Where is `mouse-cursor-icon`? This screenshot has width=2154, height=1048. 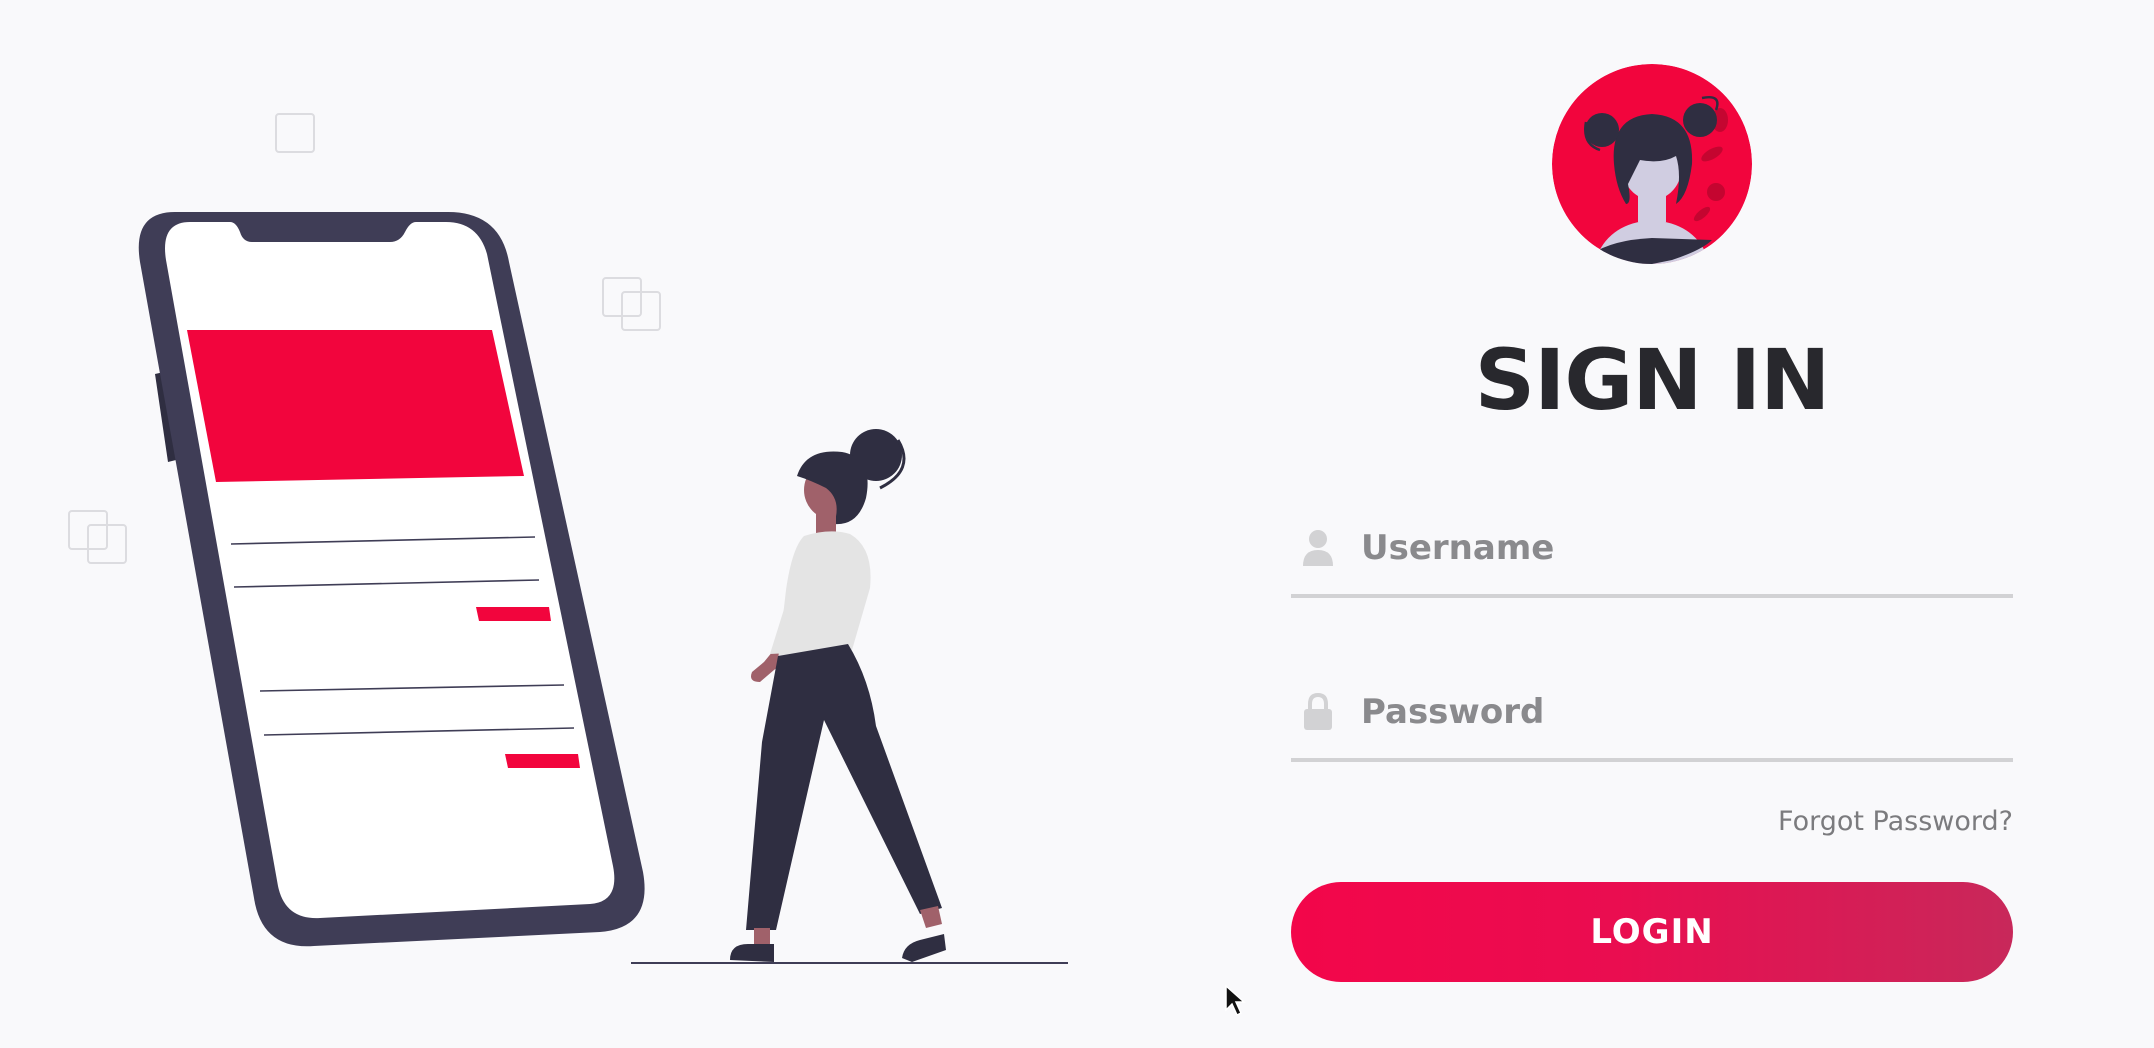 mouse-cursor-icon is located at coordinates (1235, 1000).